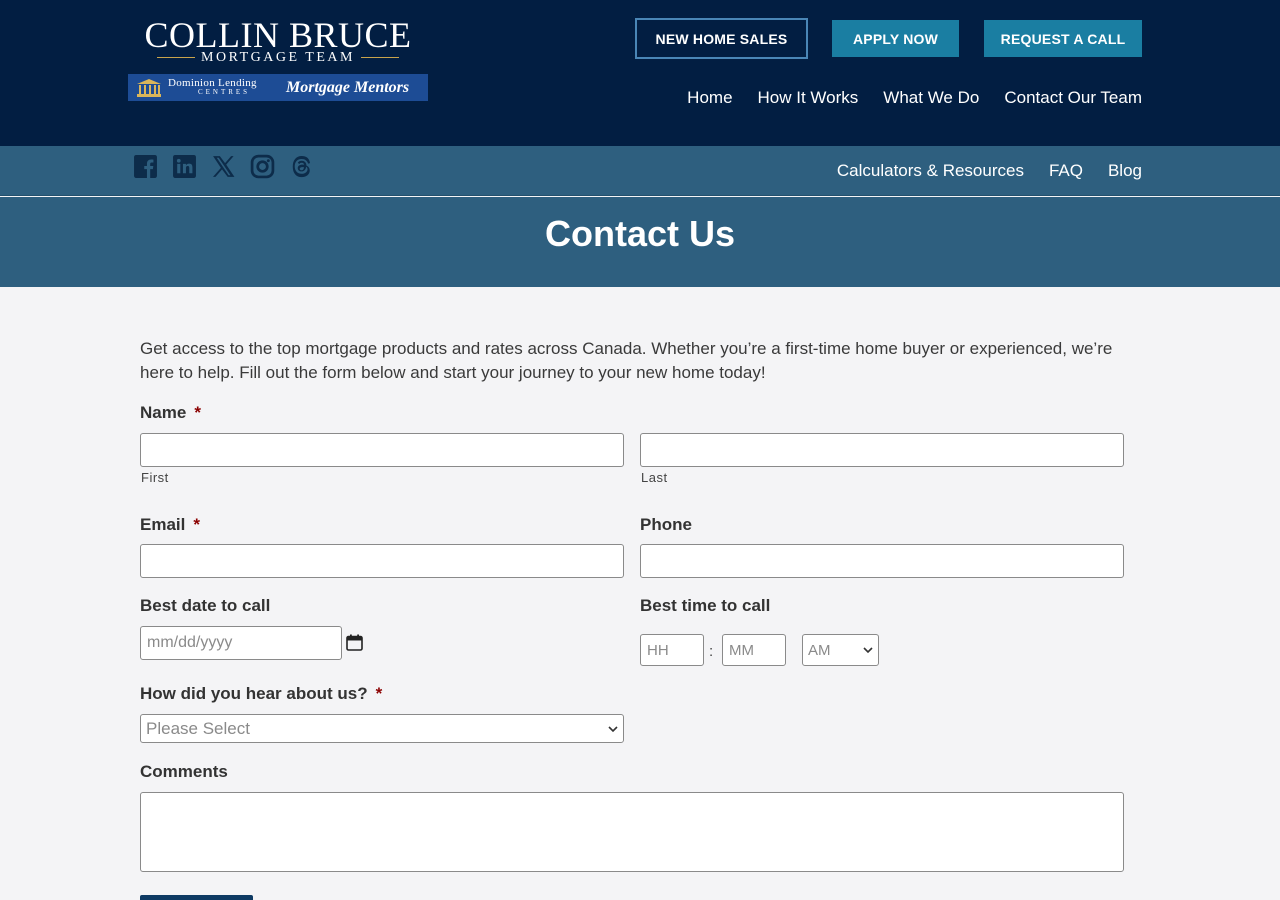  What do you see at coordinates (640, 233) in the screenshot?
I see `page-title: Contact Us` at bounding box center [640, 233].